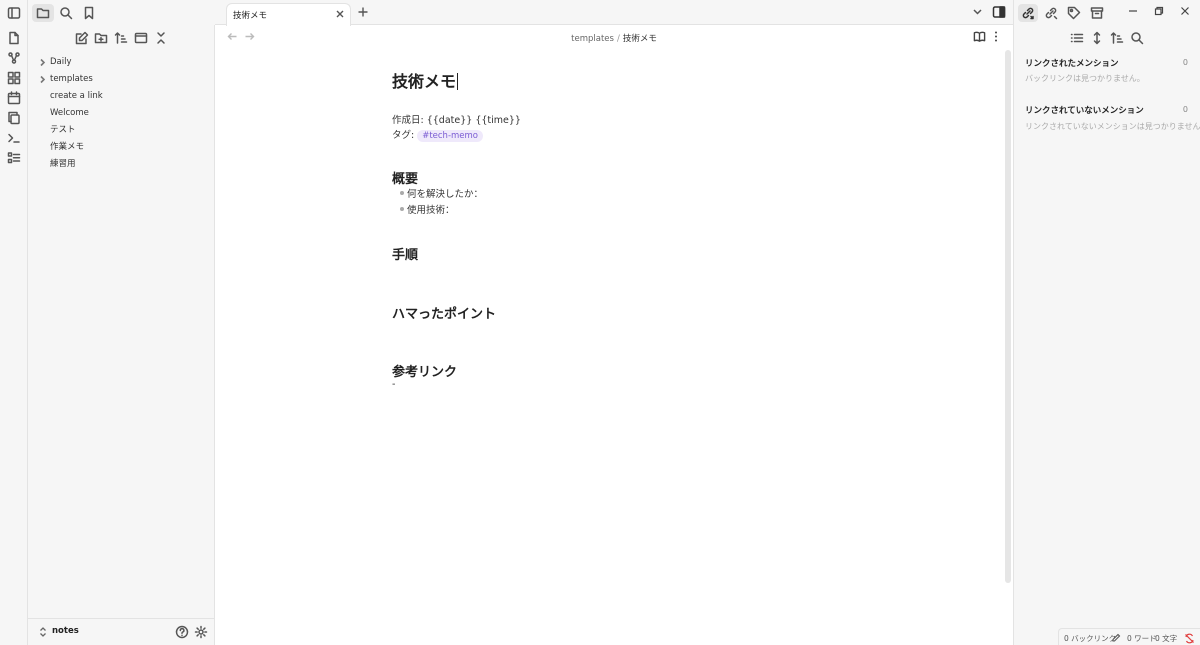 Image resolution: width=1200 pixels, height=645 pixels. I want to click on editor-scrollbar, so click(1008, 316).